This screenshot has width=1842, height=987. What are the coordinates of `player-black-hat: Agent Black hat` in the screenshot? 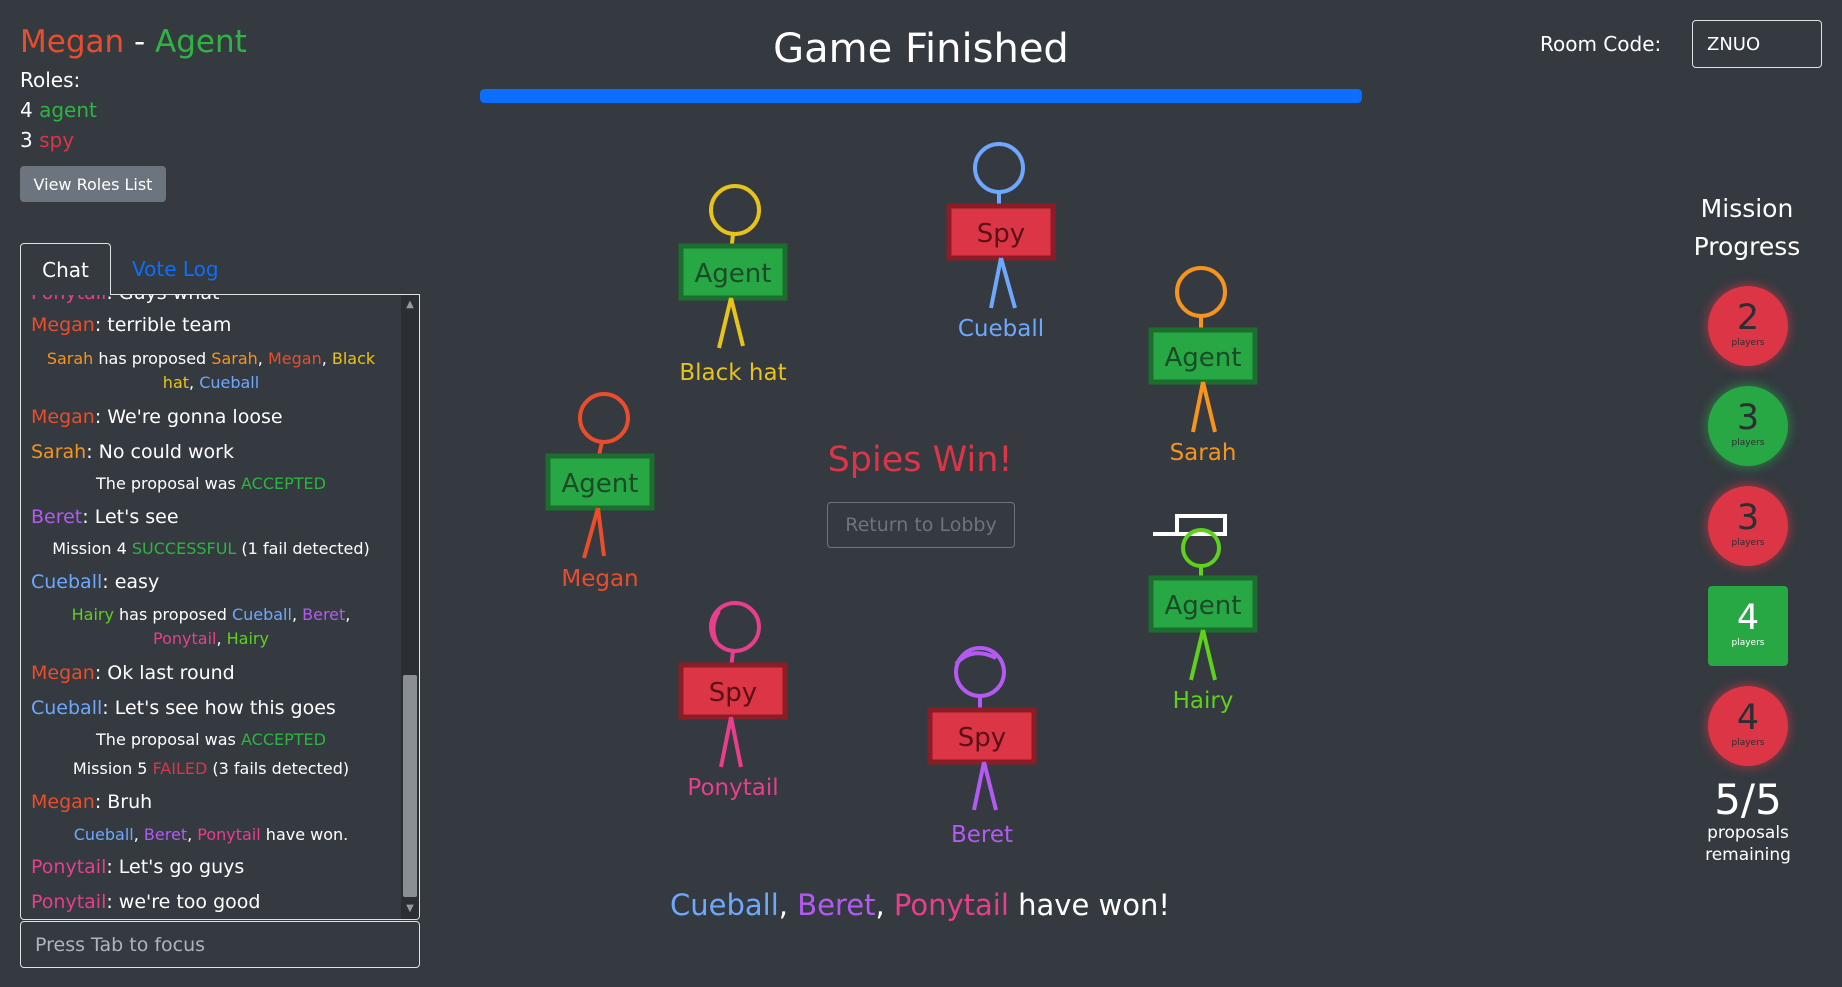 It's located at (733, 283).